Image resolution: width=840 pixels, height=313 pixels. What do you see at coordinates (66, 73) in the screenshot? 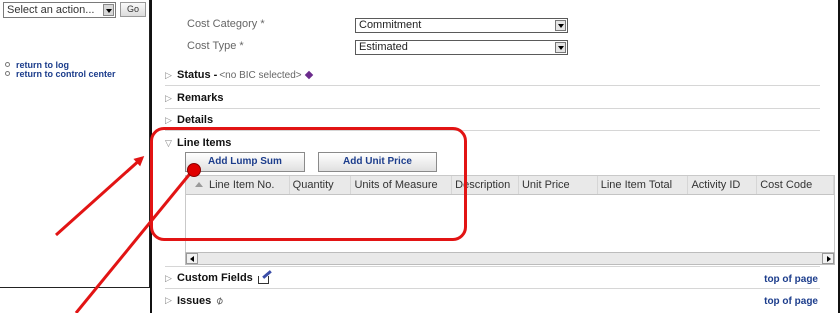
I see `return-to-control-center-label: return to control center` at bounding box center [66, 73].